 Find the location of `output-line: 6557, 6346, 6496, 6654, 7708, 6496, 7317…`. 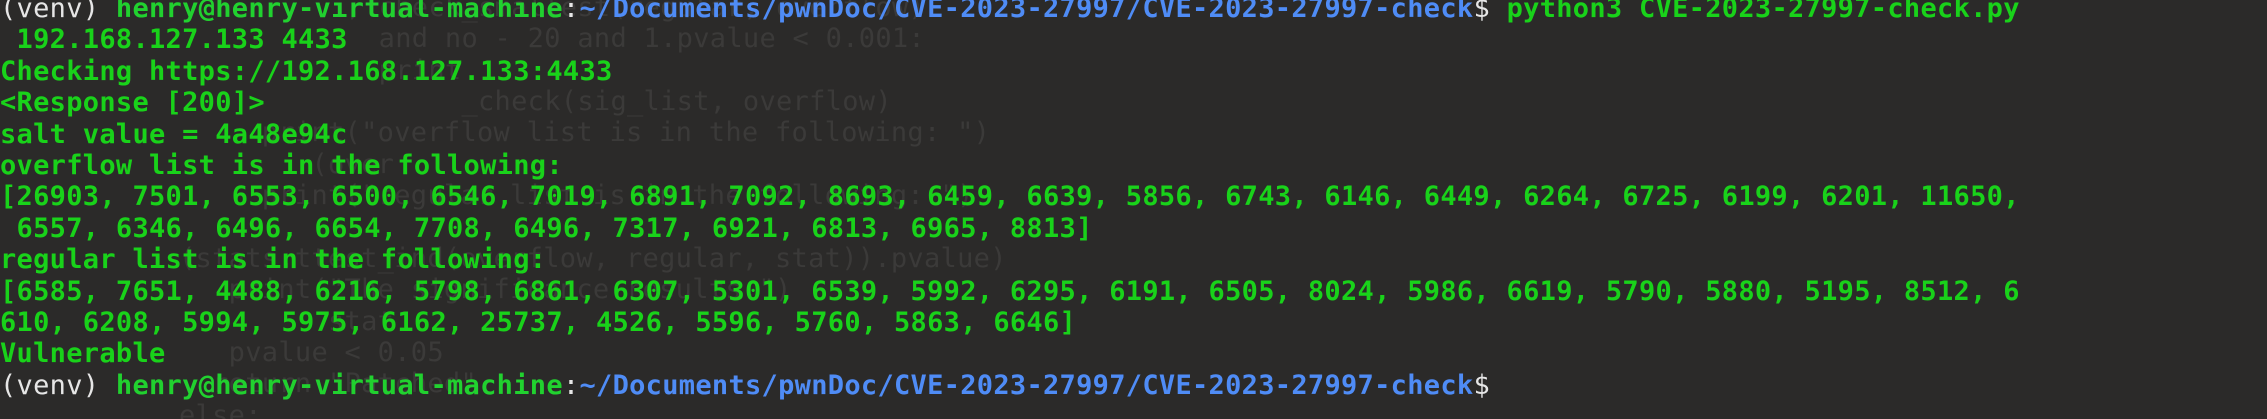

output-line: 6557, 6346, 6496, 6654, 7708, 6496, 7317… is located at coordinates (546, 228).